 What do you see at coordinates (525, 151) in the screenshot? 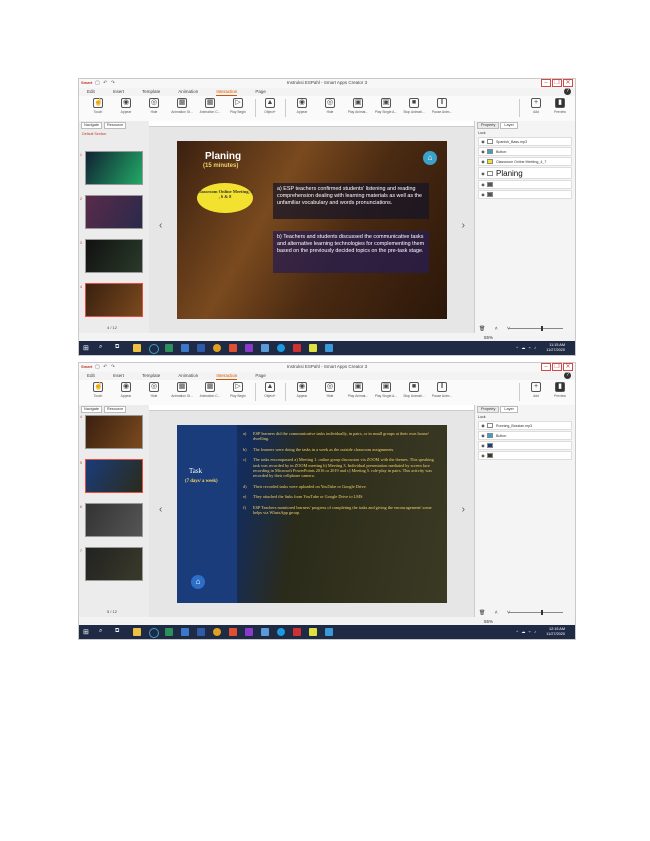
I see `layer-item: ◉ Button` at bounding box center [525, 151].